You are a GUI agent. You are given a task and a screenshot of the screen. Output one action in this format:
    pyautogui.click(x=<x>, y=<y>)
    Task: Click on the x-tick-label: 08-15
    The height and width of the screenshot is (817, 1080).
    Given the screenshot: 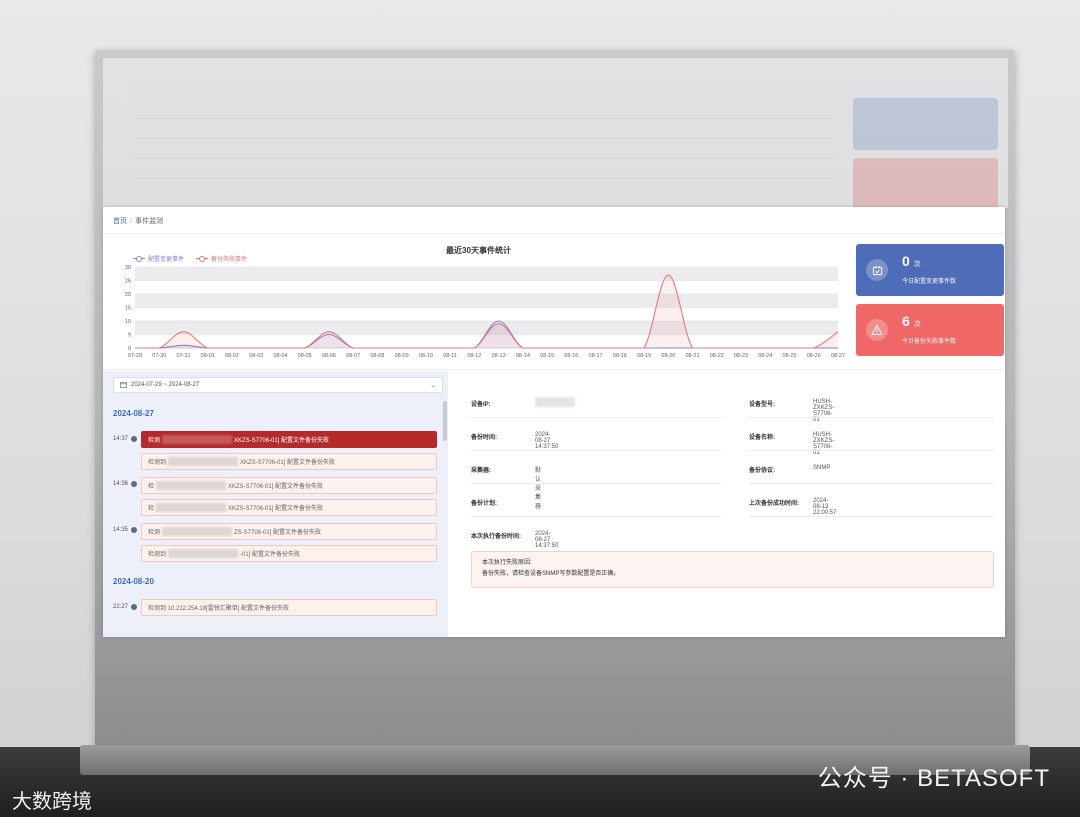 What is the action you would take?
    pyautogui.click(x=547, y=356)
    